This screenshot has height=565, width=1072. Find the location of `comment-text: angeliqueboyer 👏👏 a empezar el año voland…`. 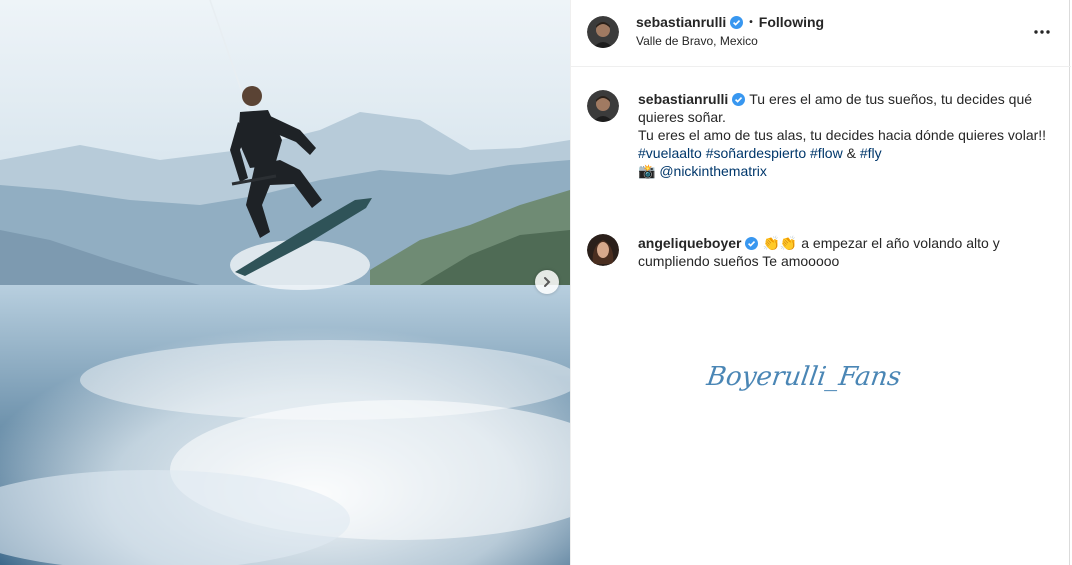

comment-text: angeliqueboyer 👏👏 a empezar el año voland… is located at coordinates (843, 252).